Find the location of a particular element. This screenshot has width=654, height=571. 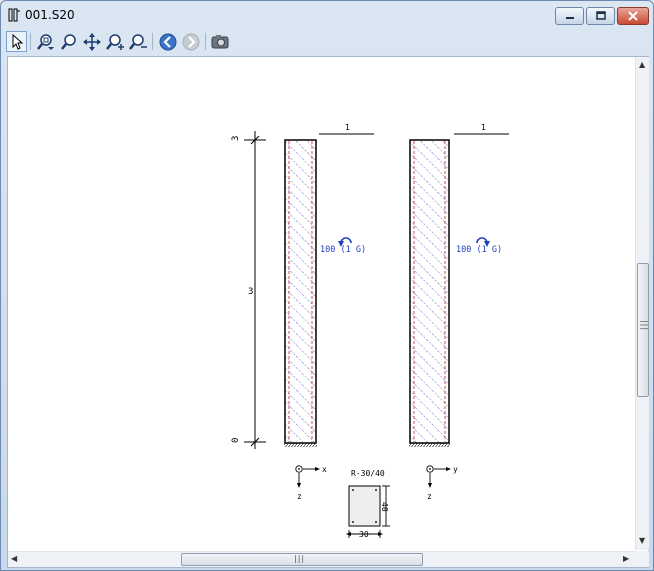

horizontal-scrollbar: ◀ ||| ▶ is located at coordinates (321, 559).